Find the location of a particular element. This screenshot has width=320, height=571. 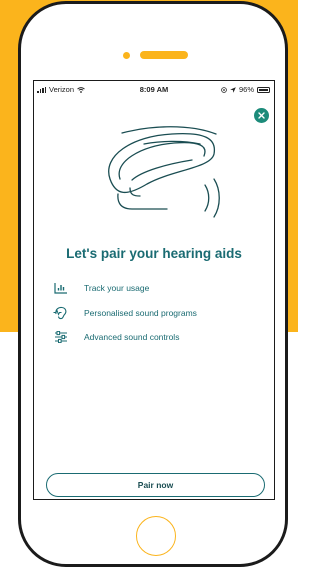

orientation-lock-icon is located at coordinates (224, 89).